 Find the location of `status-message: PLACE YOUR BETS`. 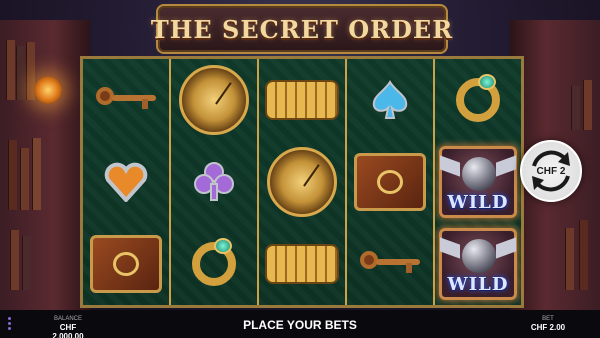

status-message: PLACE YOUR BETS is located at coordinates (300, 325).